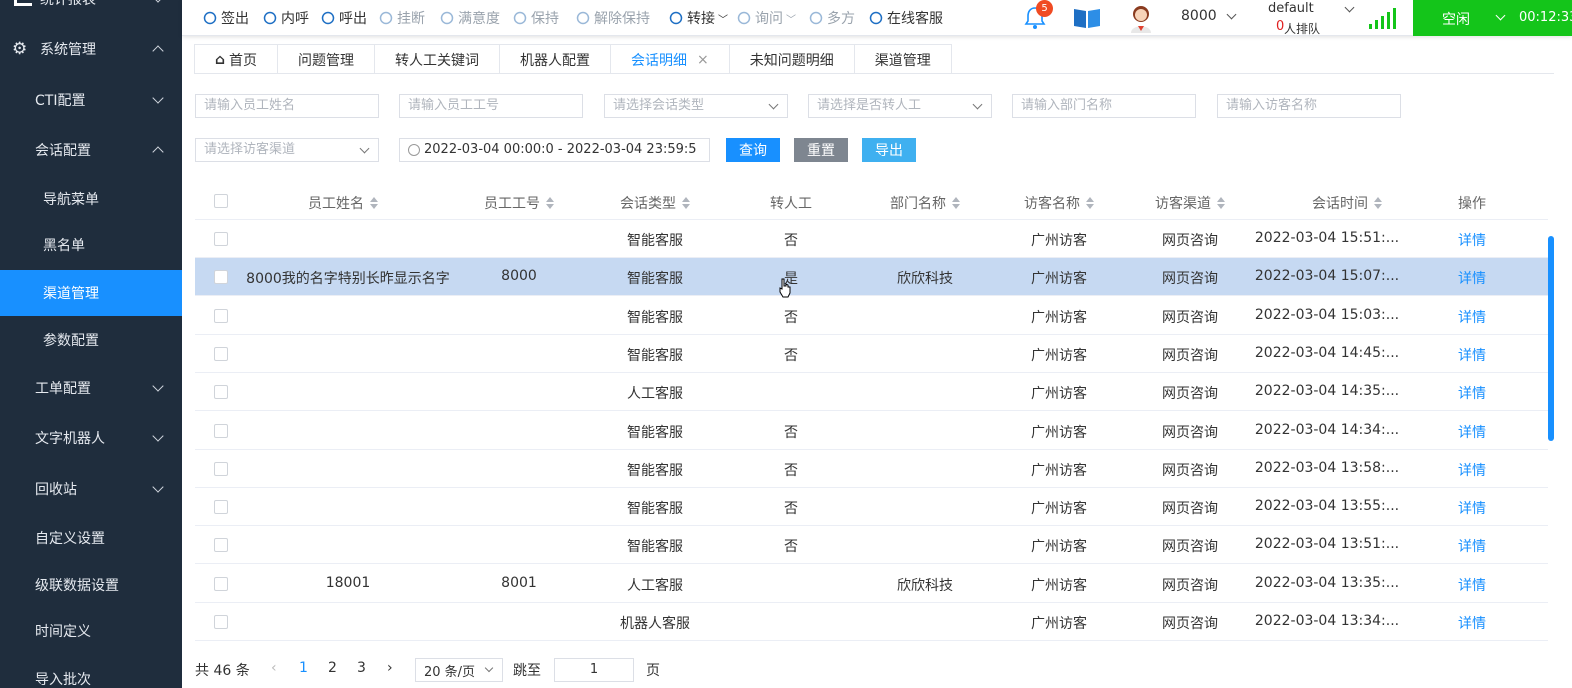 This screenshot has width=1572, height=688. I want to click on tab-1: 问题管理, so click(326, 59).